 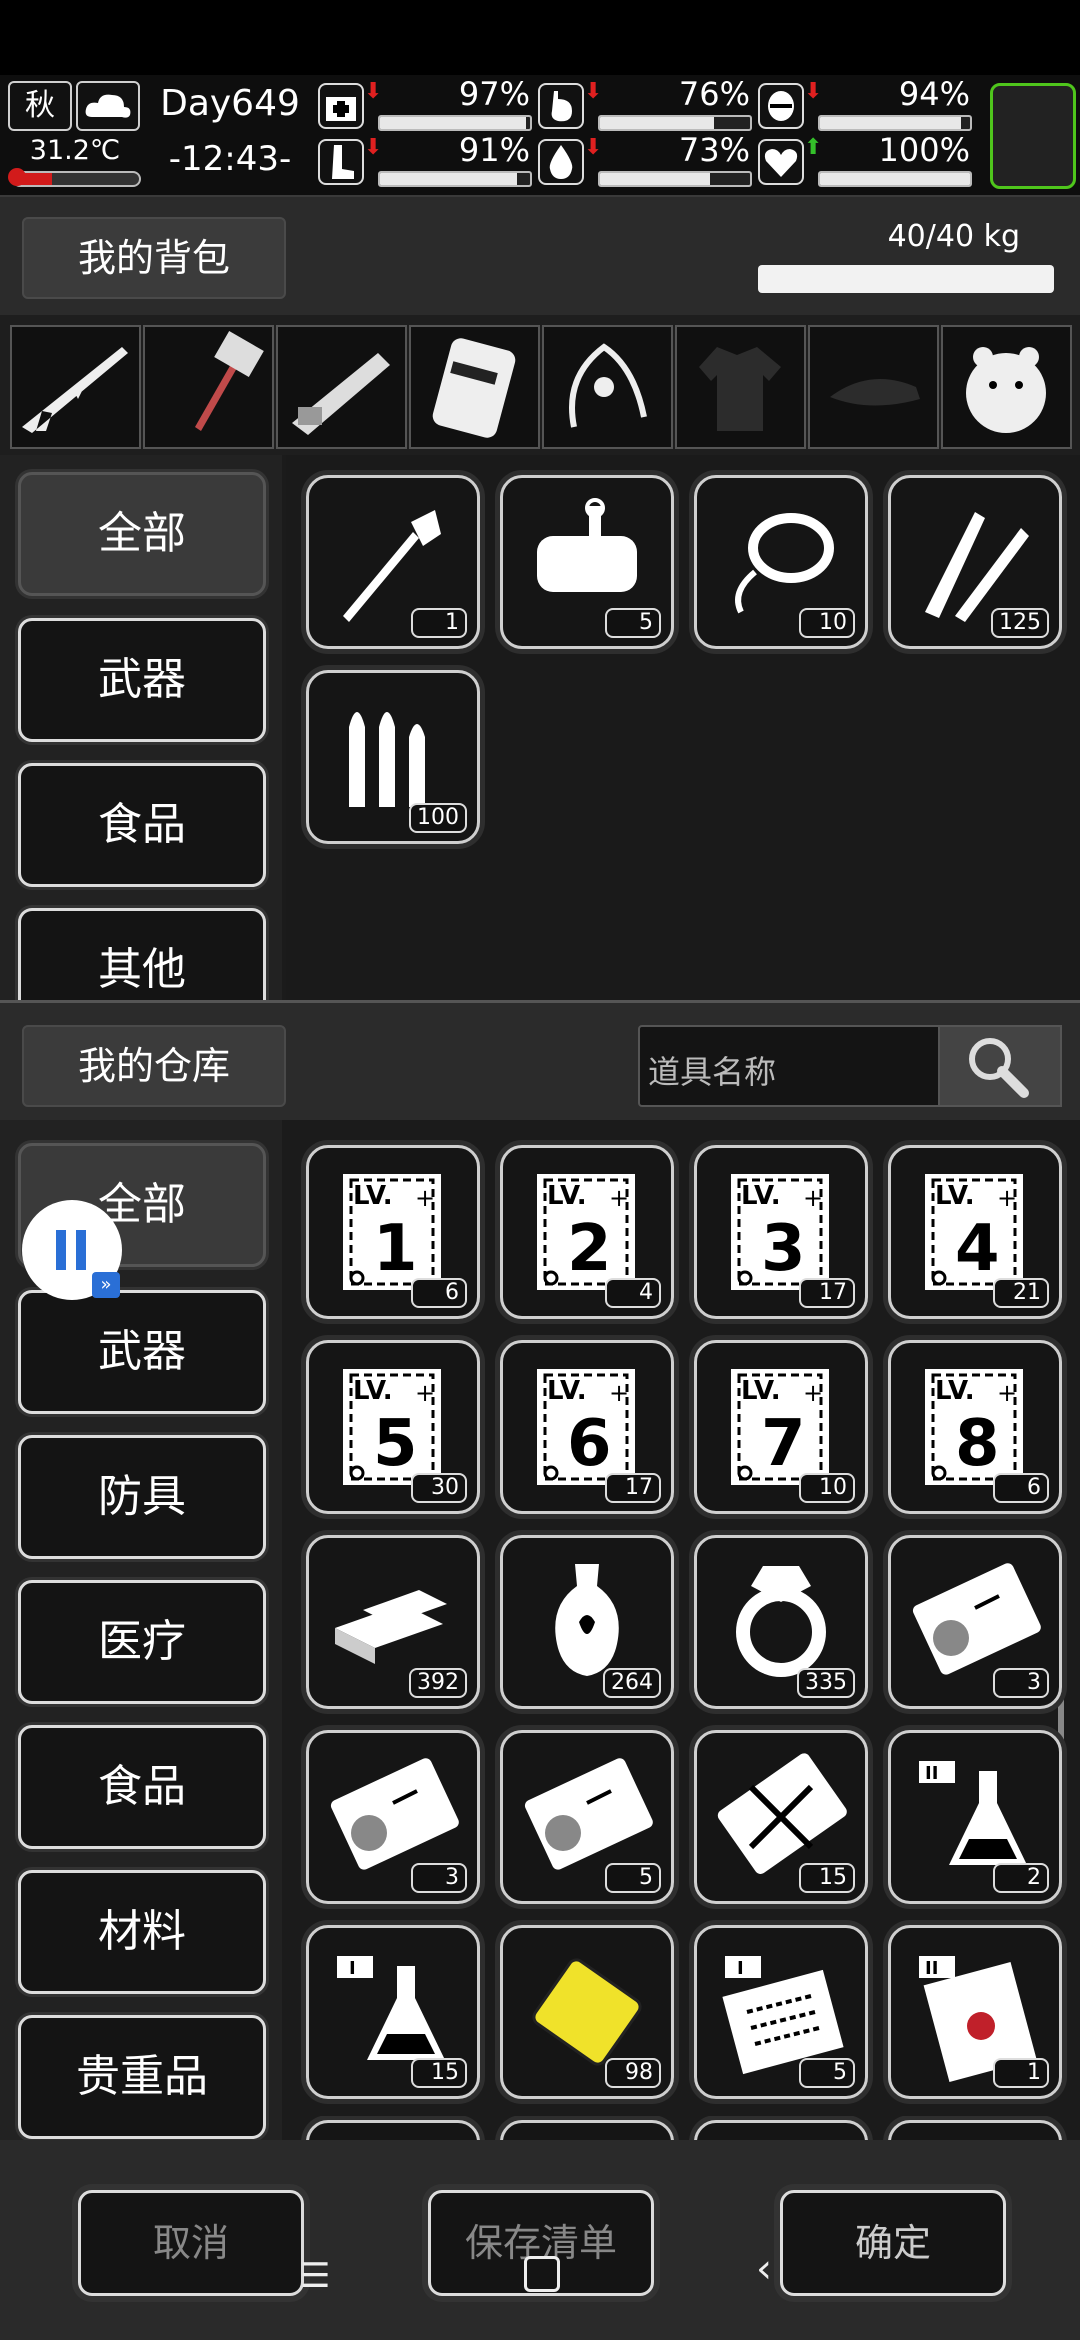 What do you see at coordinates (341, 162) in the screenshot?
I see `leg-icon` at bounding box center [341, 162].